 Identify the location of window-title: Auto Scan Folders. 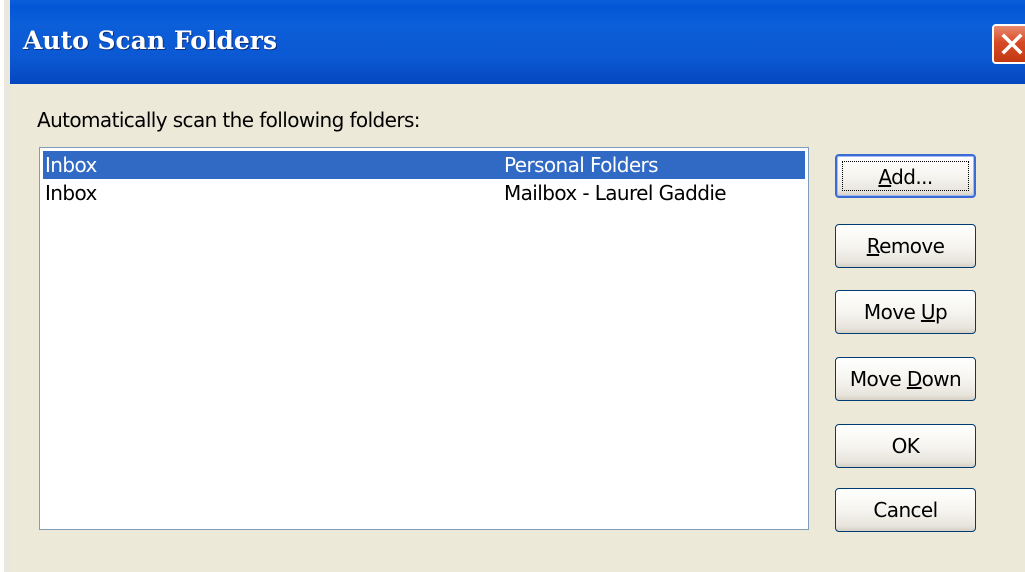
(150, 40).